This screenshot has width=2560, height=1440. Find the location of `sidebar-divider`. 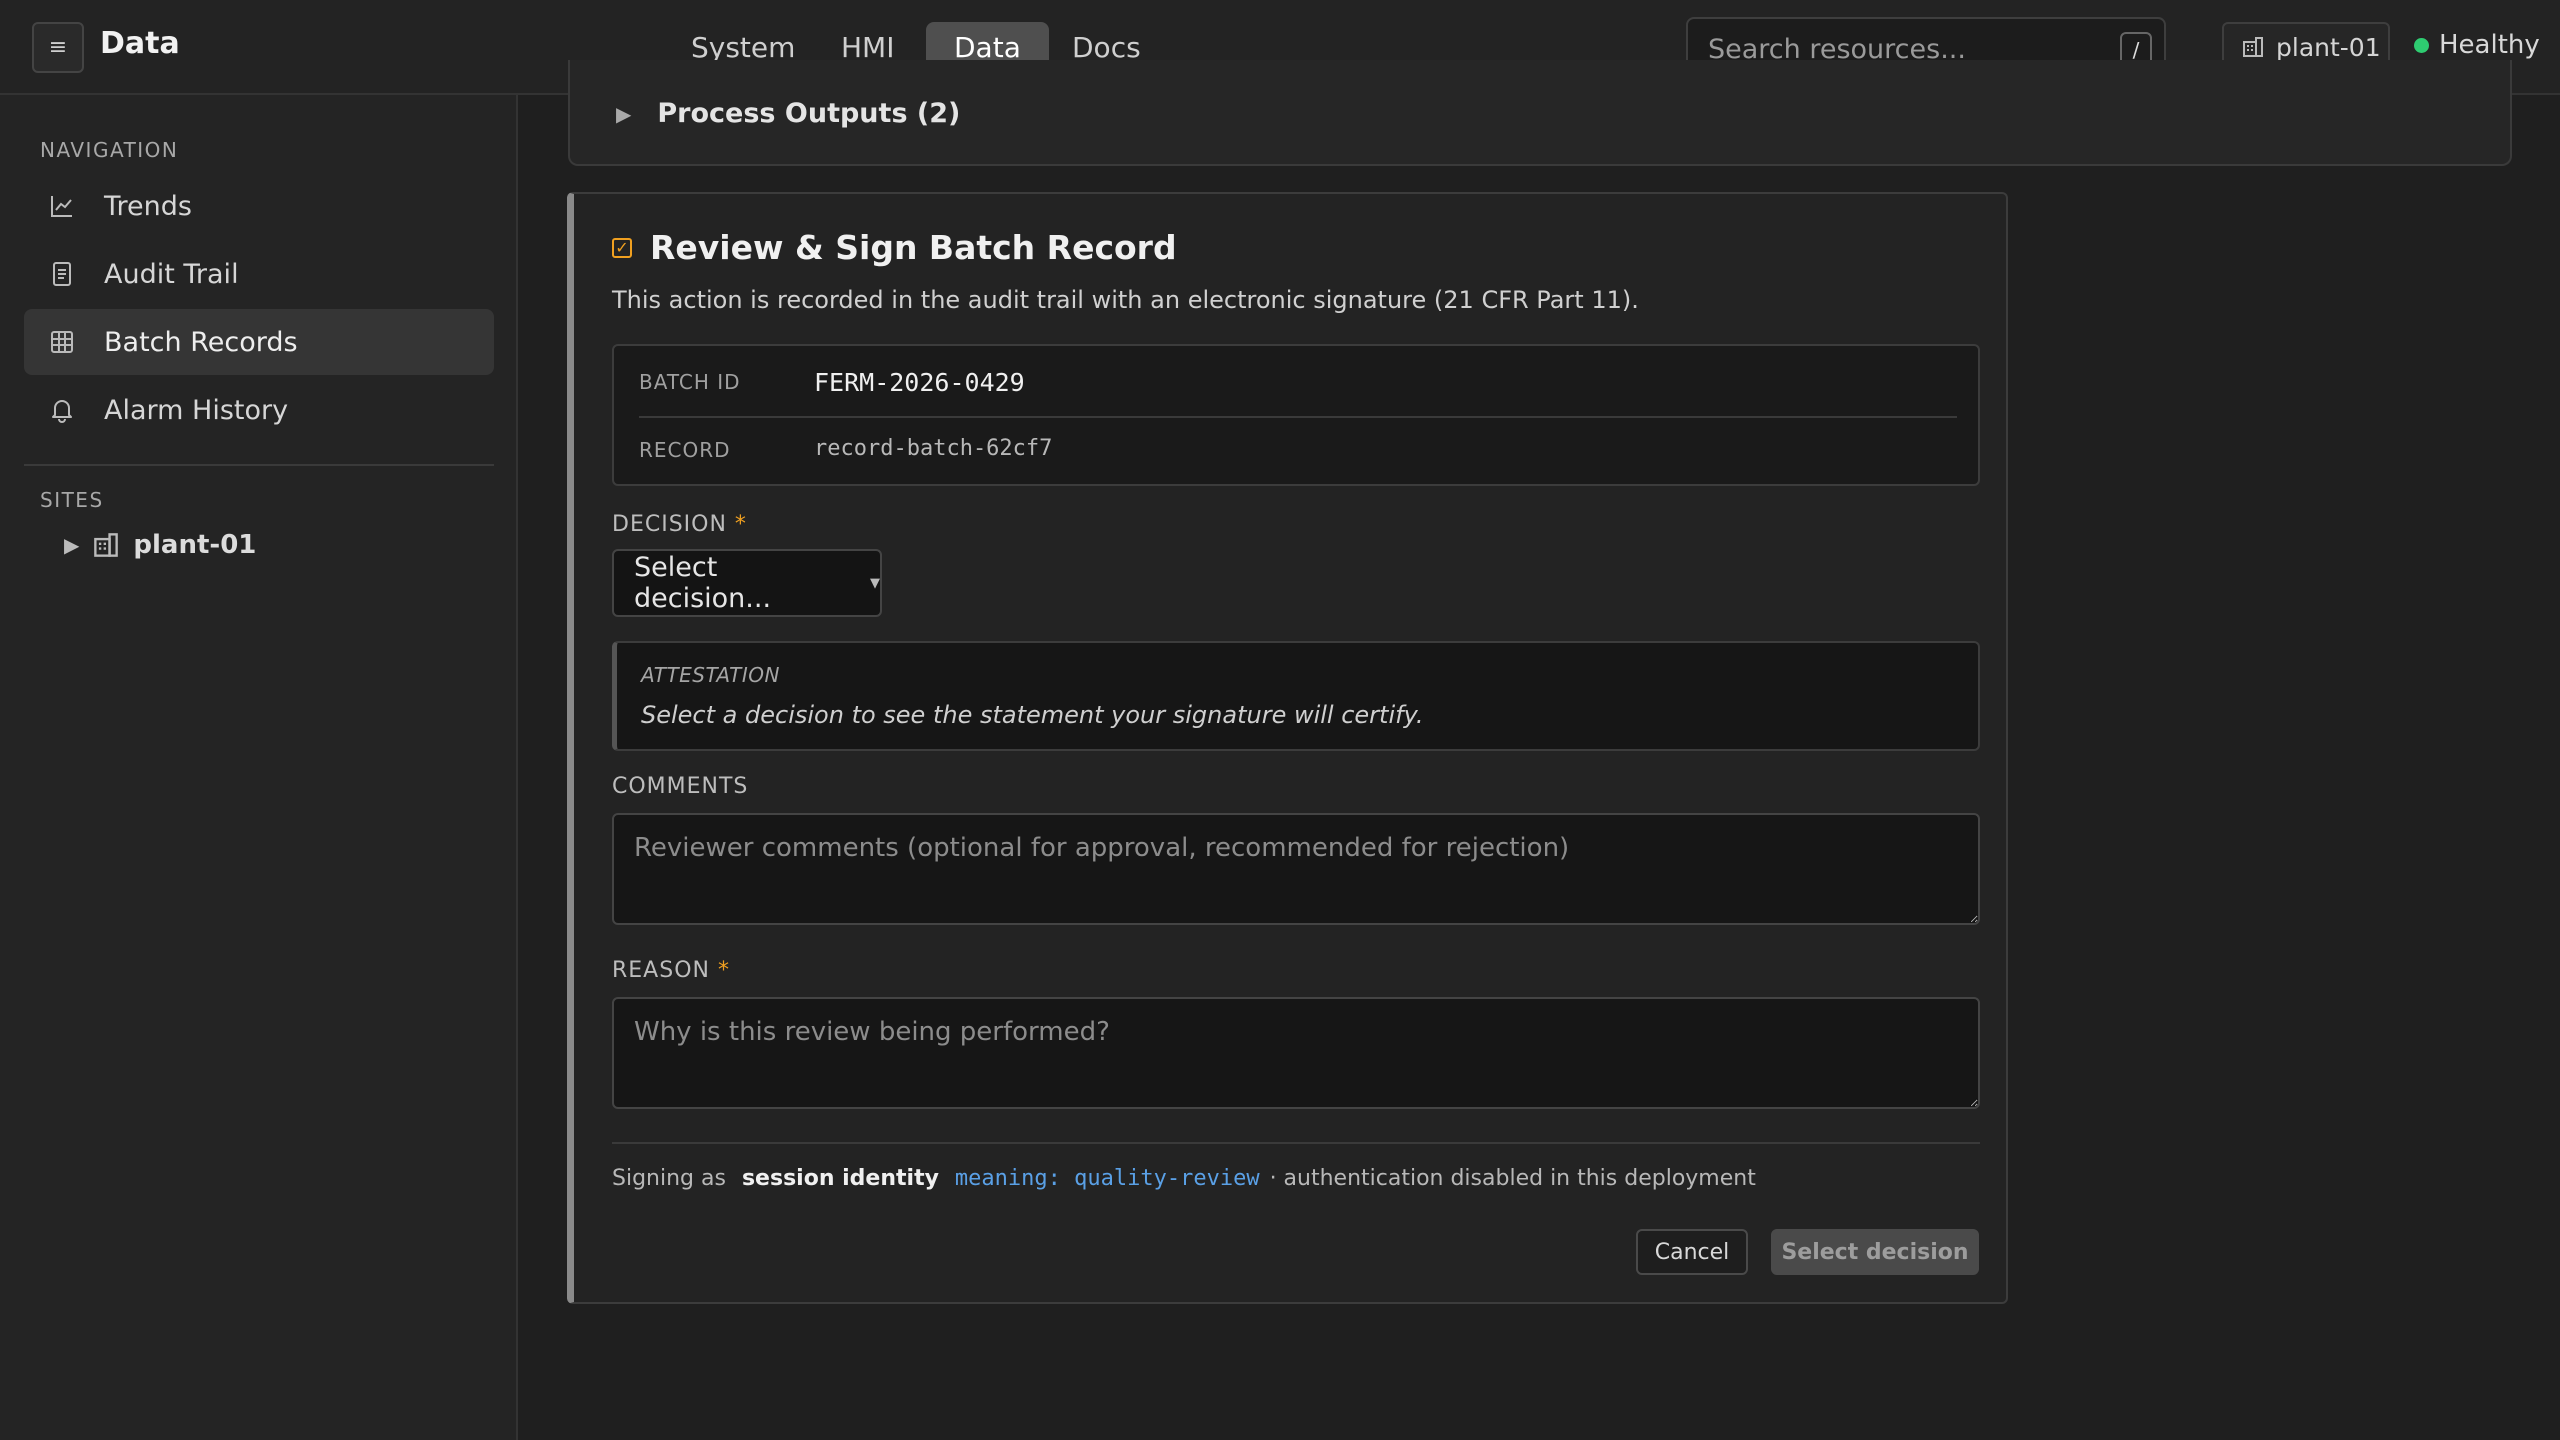

sidebar-divider is located at coordinates (259, 465).